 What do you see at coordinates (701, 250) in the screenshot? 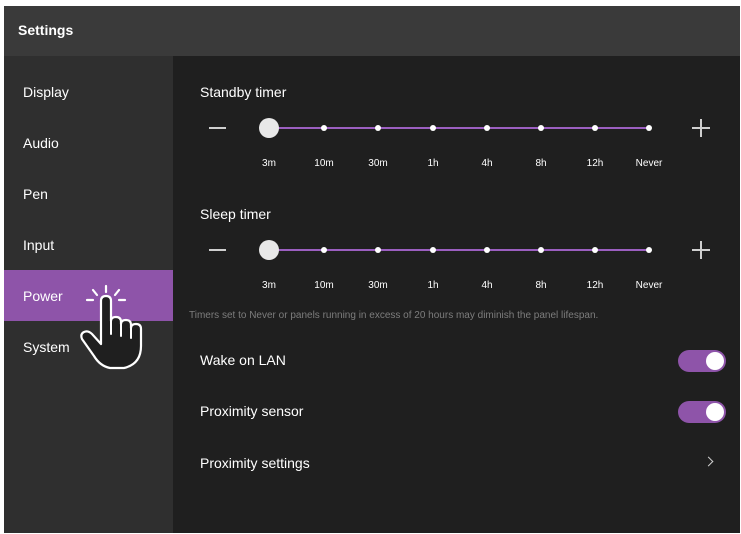
I see `sleep-increase-button` at bounding box center [701, 250].